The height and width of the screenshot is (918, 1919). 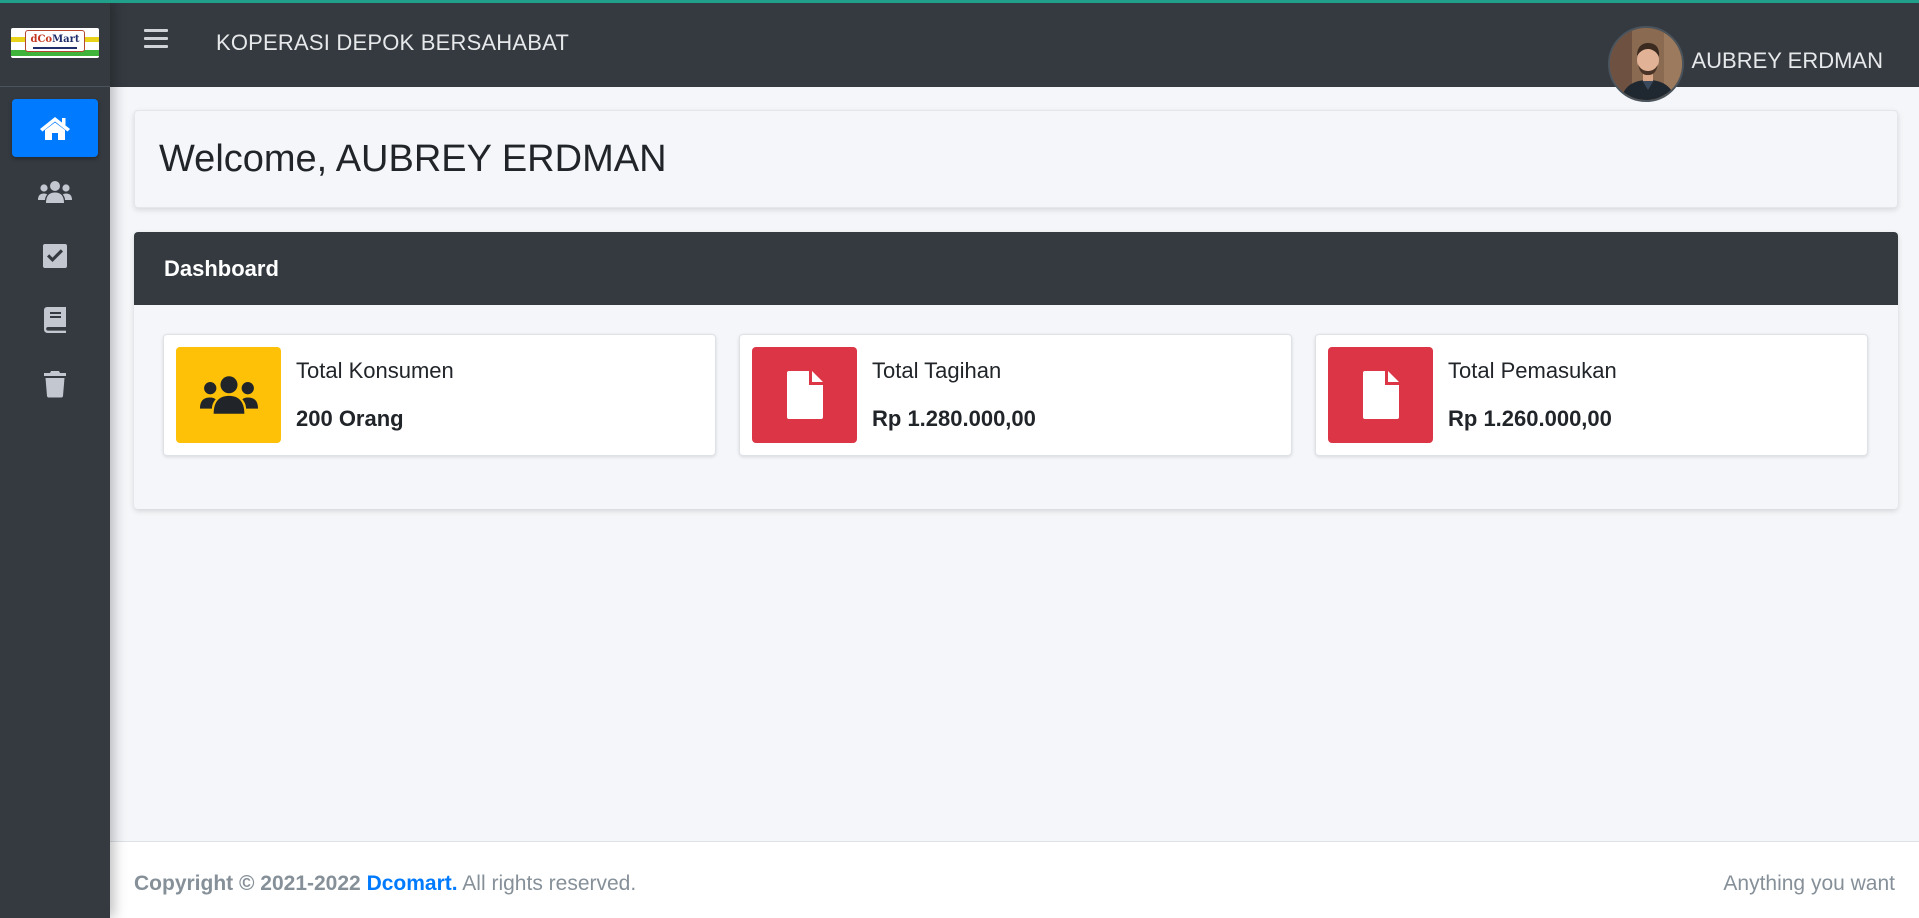 I want to click on info-box-label: Total Konsumen, so click(x=375, y=370).